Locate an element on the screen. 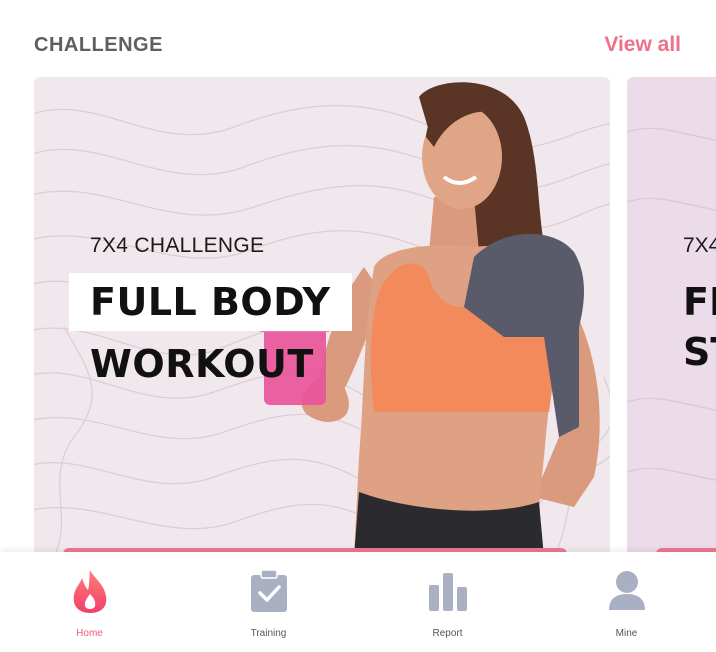 This screenshot has width=716, height=652. clipboard-check-icon is located at coordinates (269, 591).